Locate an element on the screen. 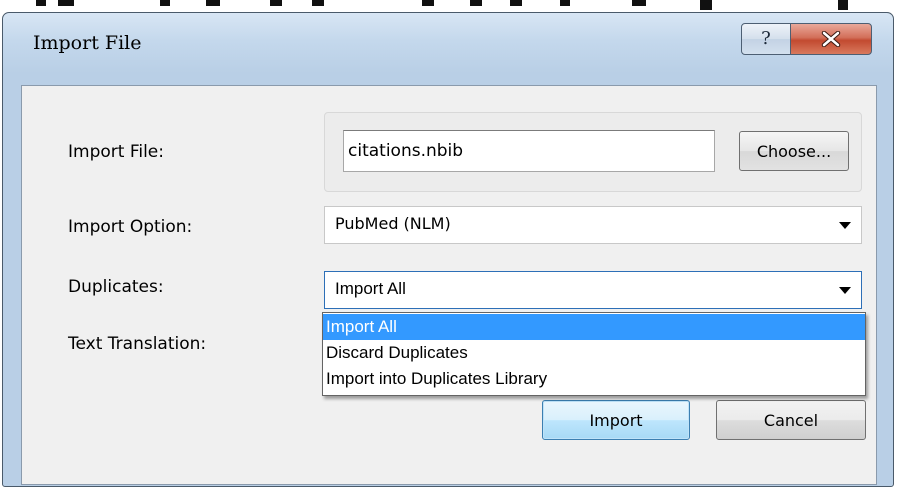 This screenshot has height=491, width=898. dialog-title: Import File is located at coordinates (87, 43).